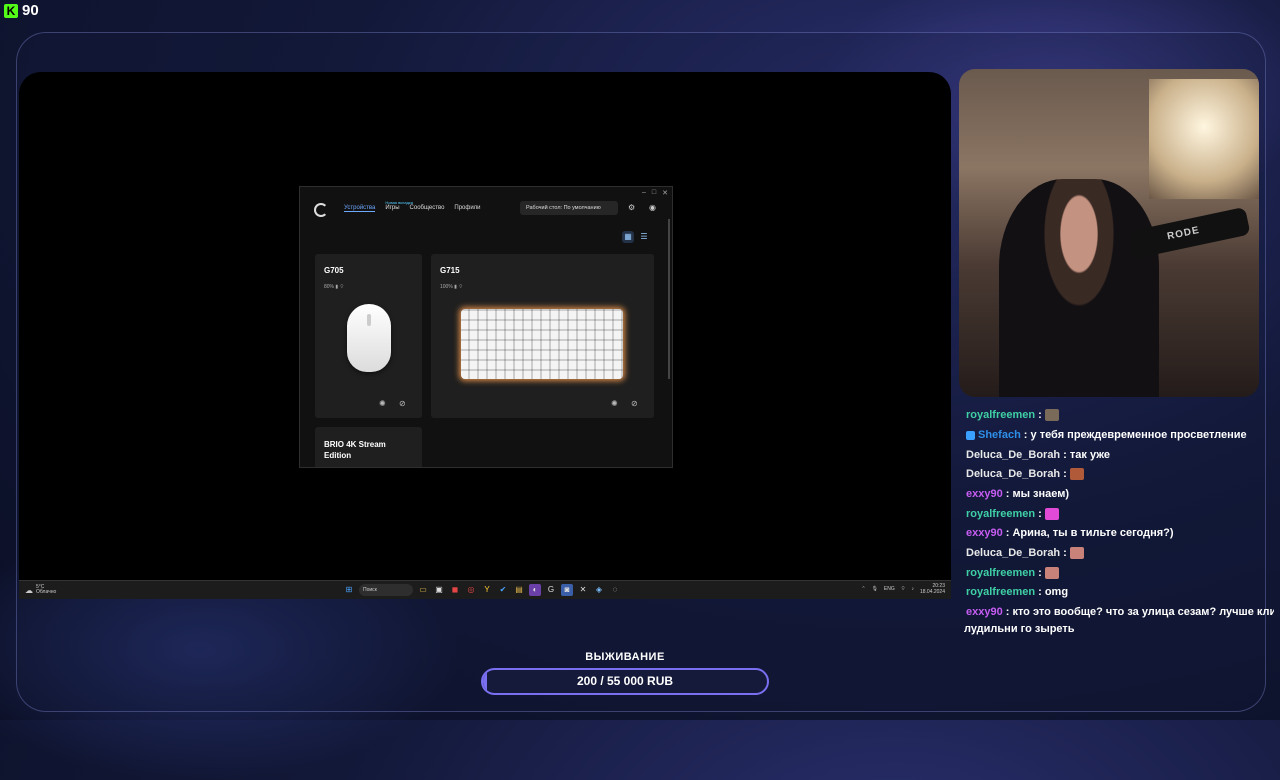 The width and height of the screenshot is (1280, 780). I want to click on device-name: BRIO 4K Stream Edition, so click(355, 450).